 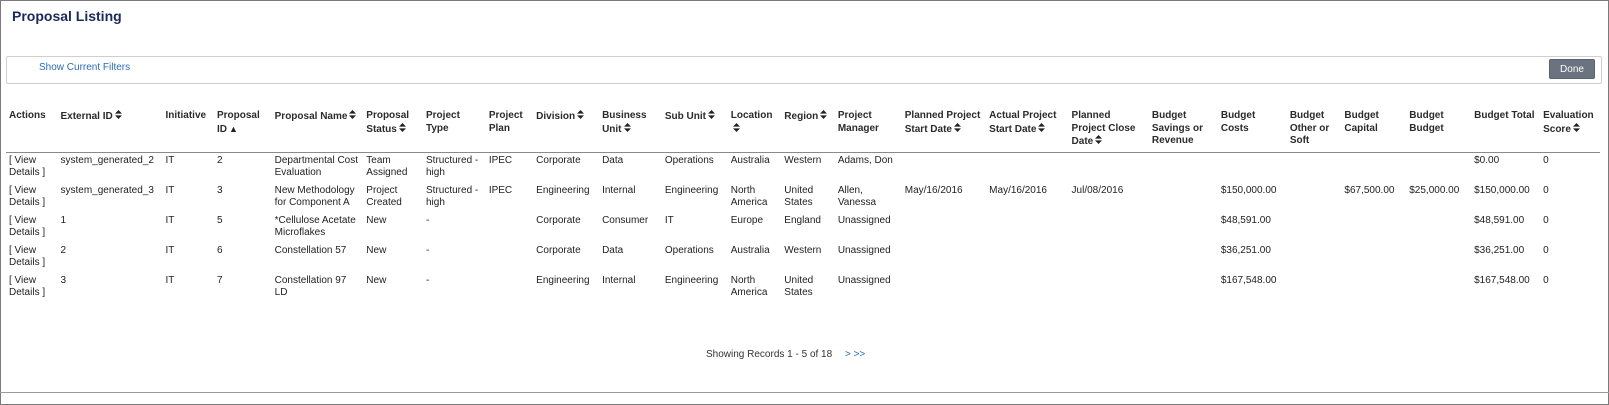 I want to click on column-header: Business Unit, so click(x=630, y=131).